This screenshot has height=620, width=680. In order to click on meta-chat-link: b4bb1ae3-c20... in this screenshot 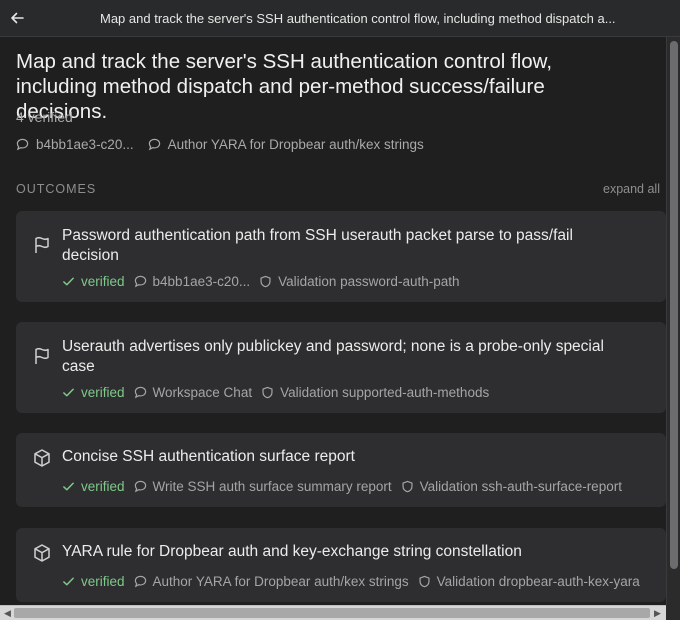, I will do `click(75, 144)`.